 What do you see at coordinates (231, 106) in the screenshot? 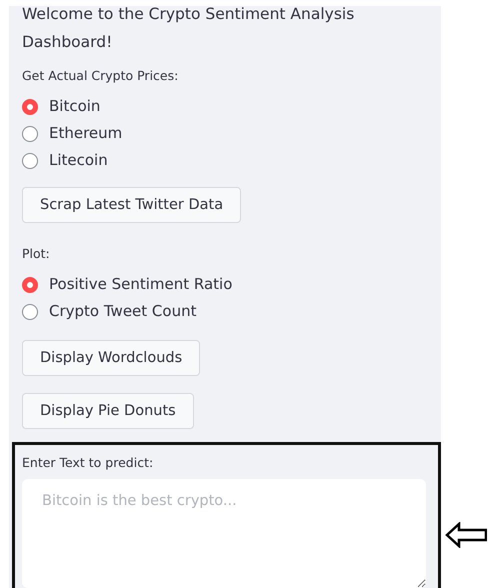
I see `radio-option: Bitcoin` at bounding box center [231, 106].